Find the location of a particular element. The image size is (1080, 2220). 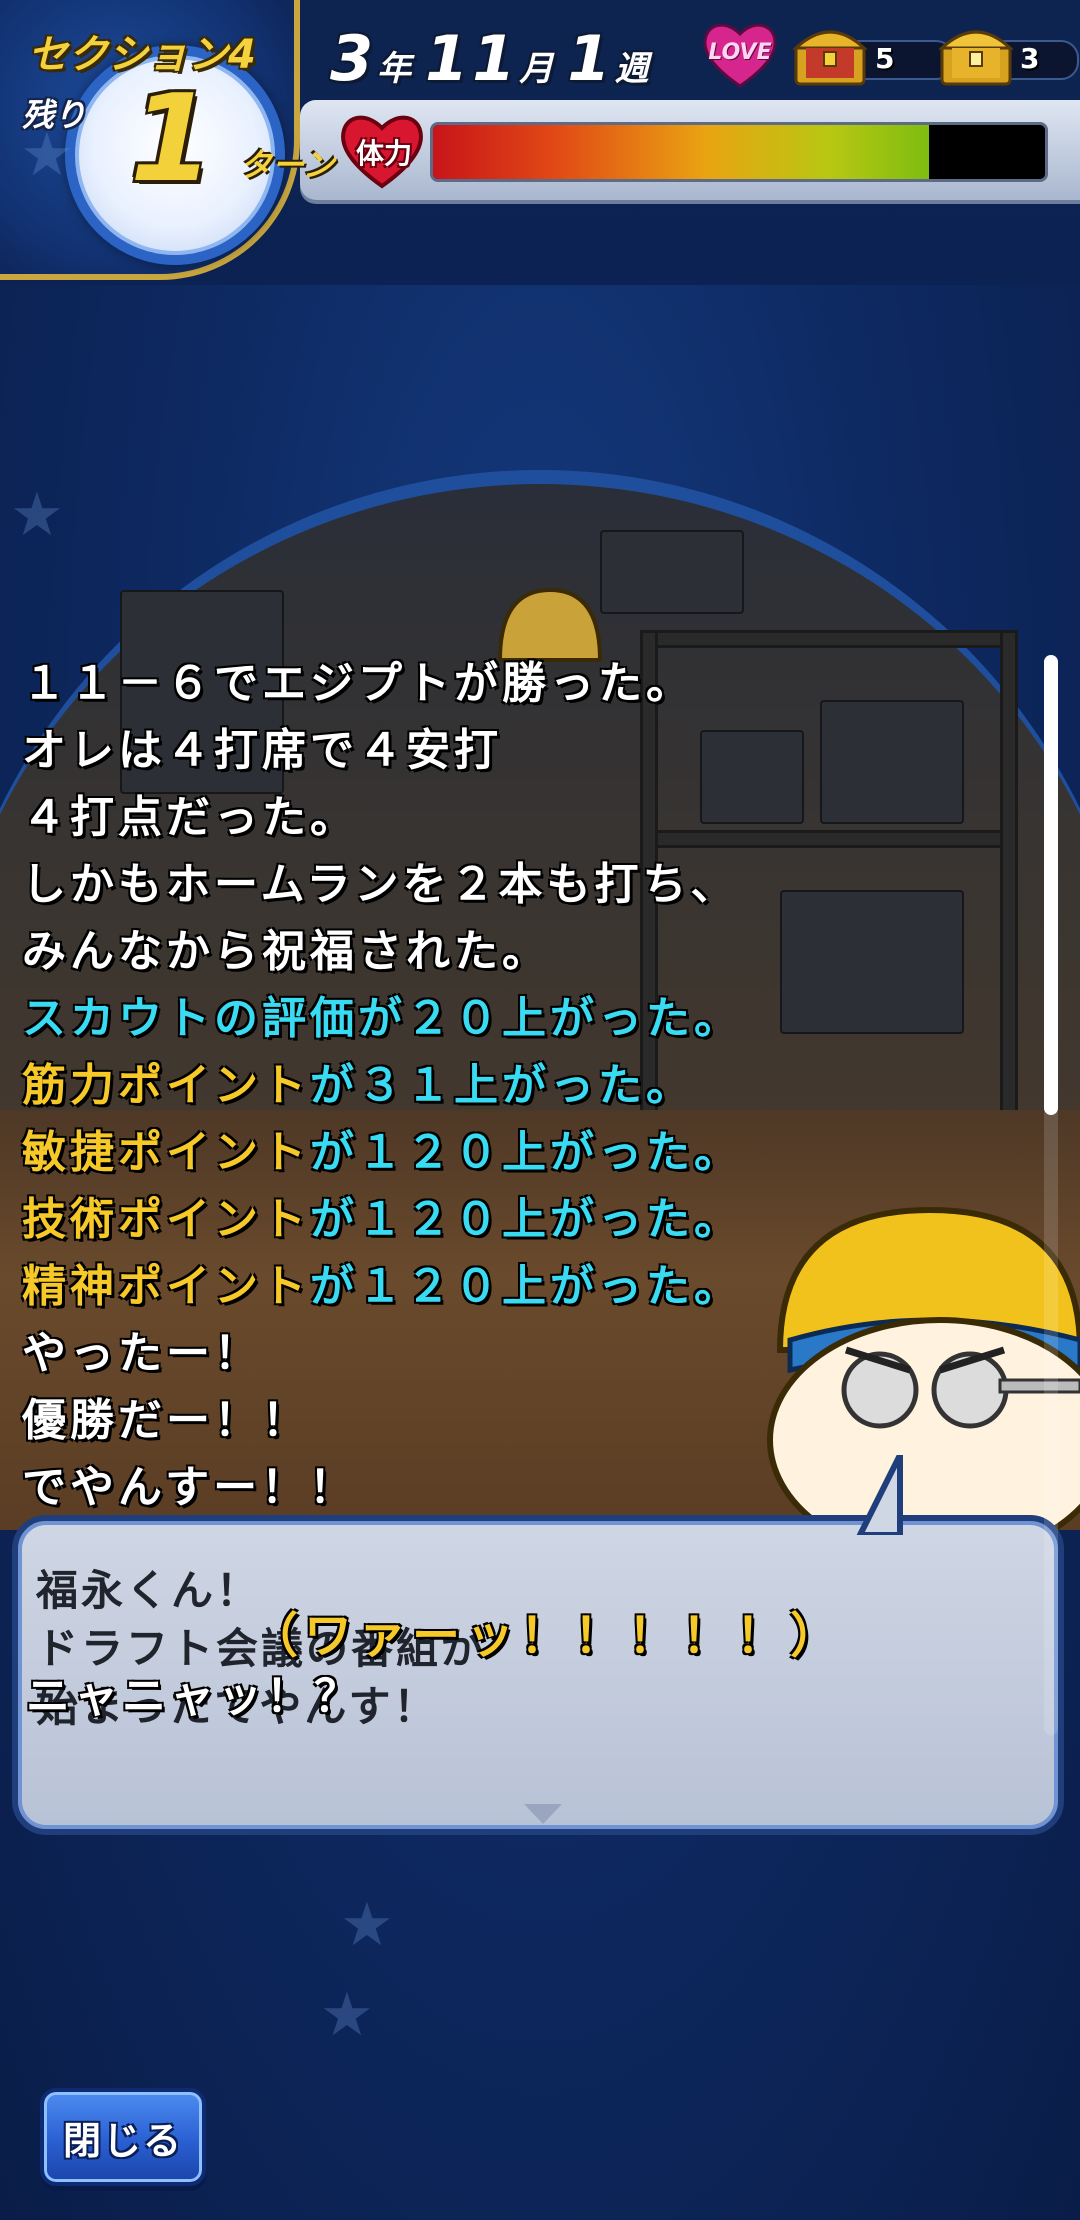

sound-effect-text: （ワァーッ！！！！！） is located at coordinates (547, 1636).